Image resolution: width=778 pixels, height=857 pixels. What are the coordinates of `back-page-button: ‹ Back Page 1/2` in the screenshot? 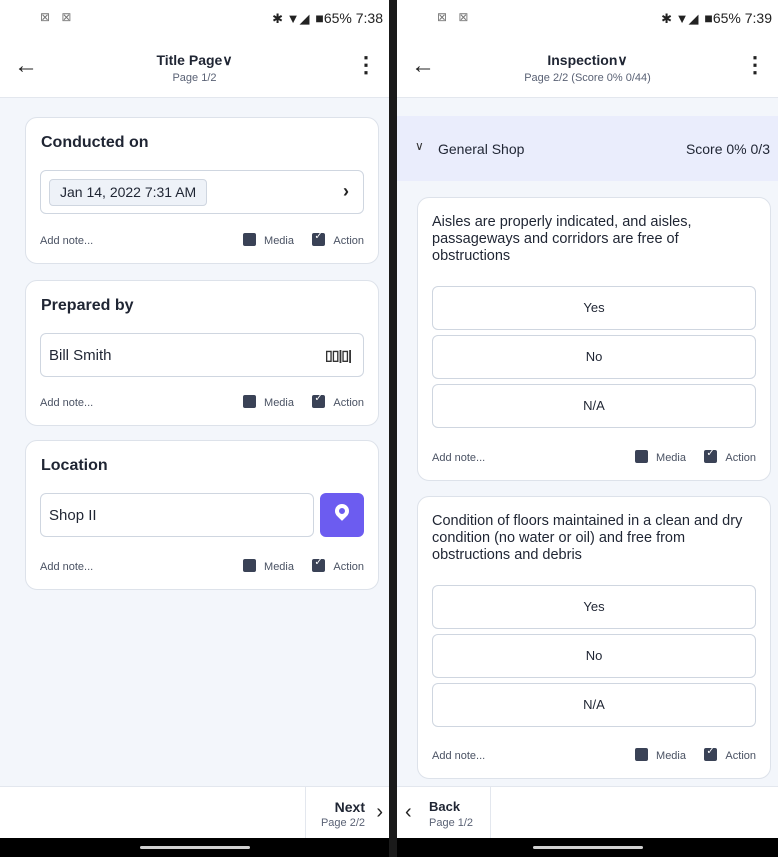 It's located at (444, 813).